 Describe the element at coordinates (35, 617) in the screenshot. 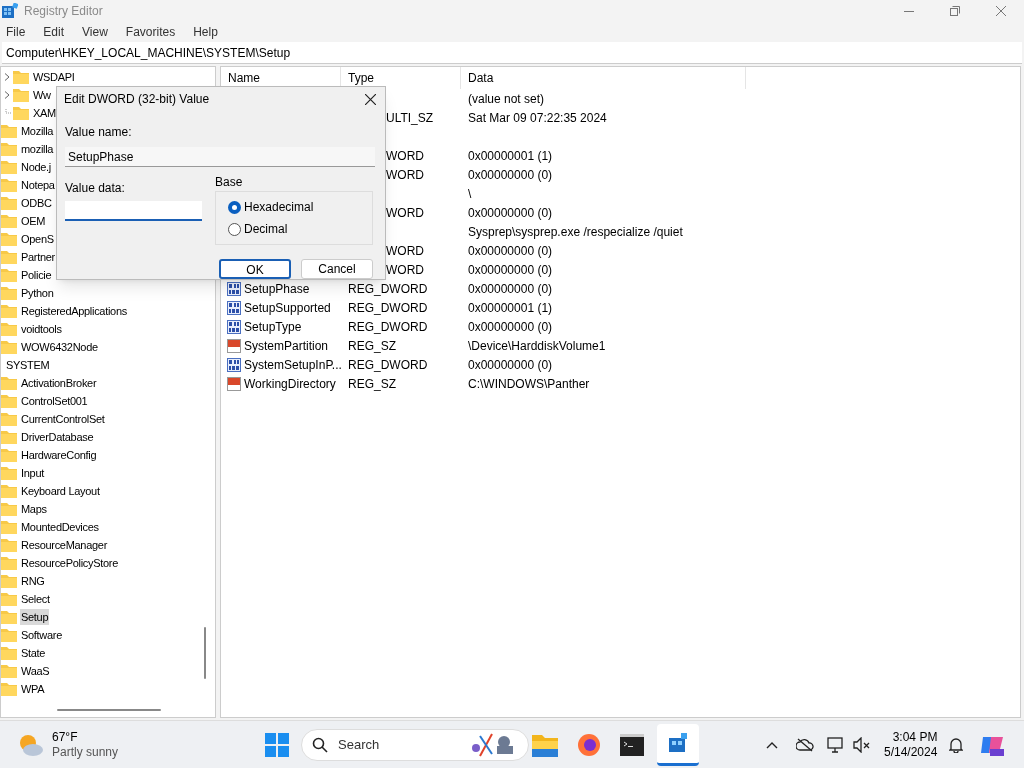

I see `tree-item: Setup` at that location.